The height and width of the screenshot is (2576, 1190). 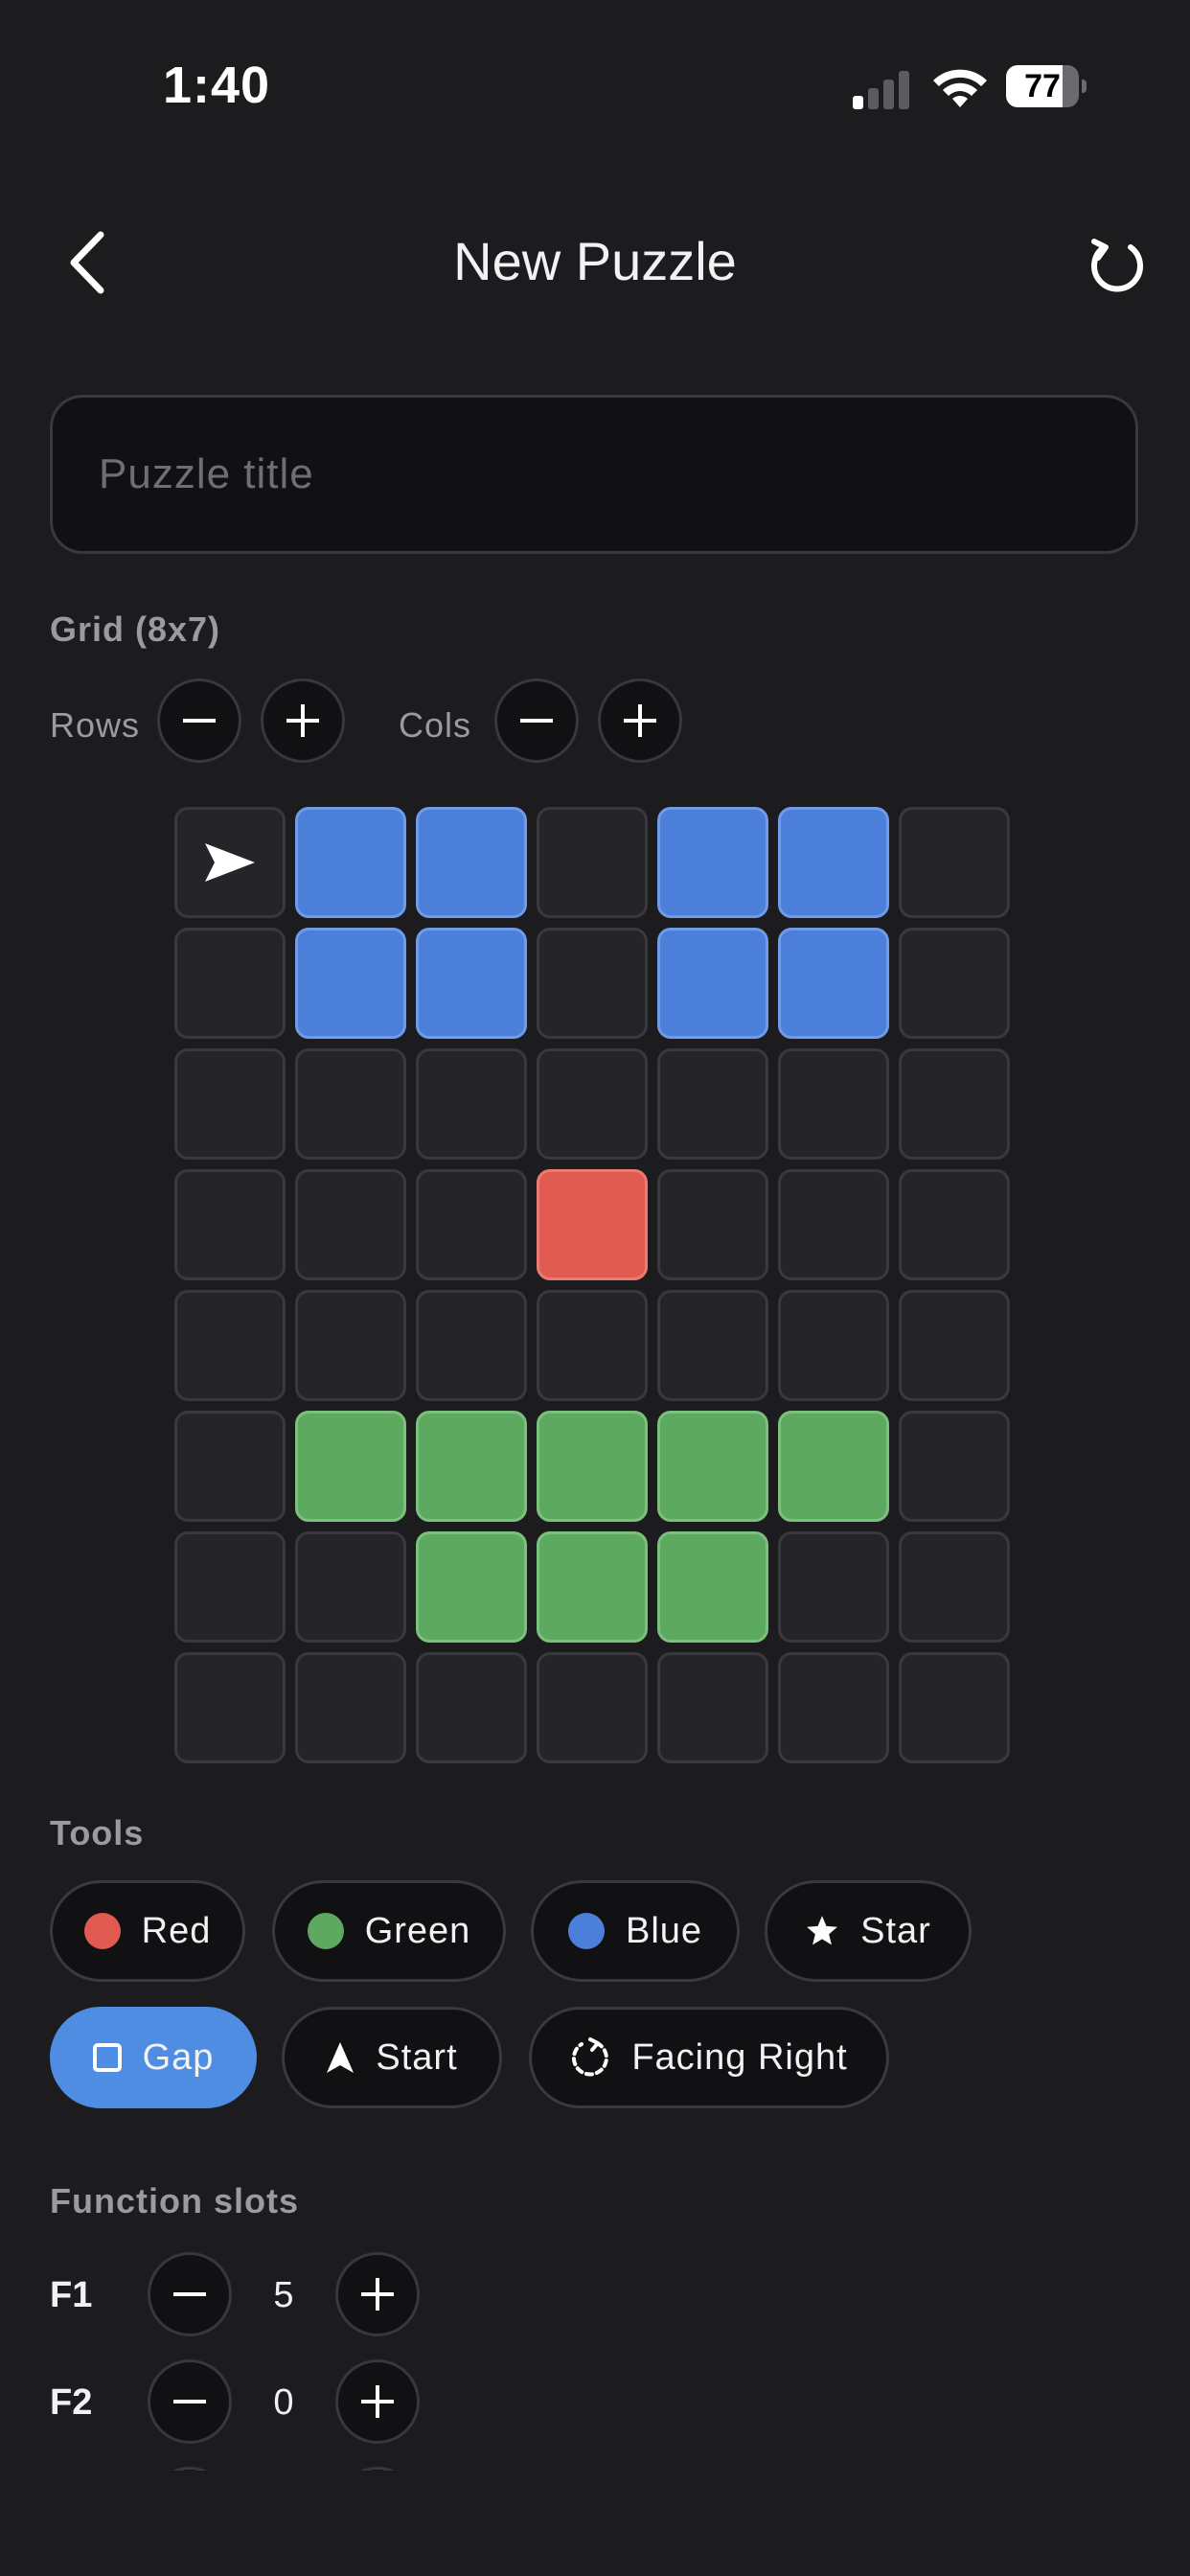 What do you see at coordinates (740, 2057) in the screenshot?
I see `tool-label: Facing Right` at bounding box center [740, 2057].